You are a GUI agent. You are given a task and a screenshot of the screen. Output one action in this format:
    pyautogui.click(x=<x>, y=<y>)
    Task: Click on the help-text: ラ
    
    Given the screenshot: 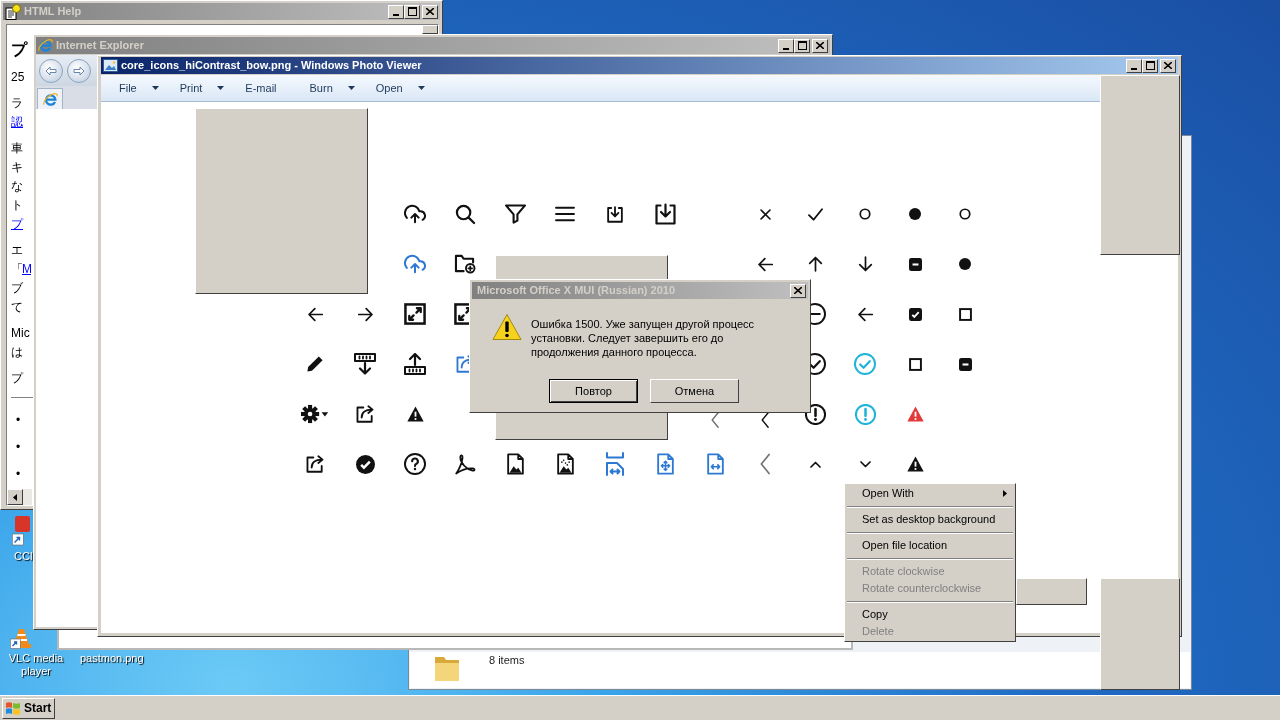 What is the action you would take?
    pyautogui.click(x=17, y=103)
    